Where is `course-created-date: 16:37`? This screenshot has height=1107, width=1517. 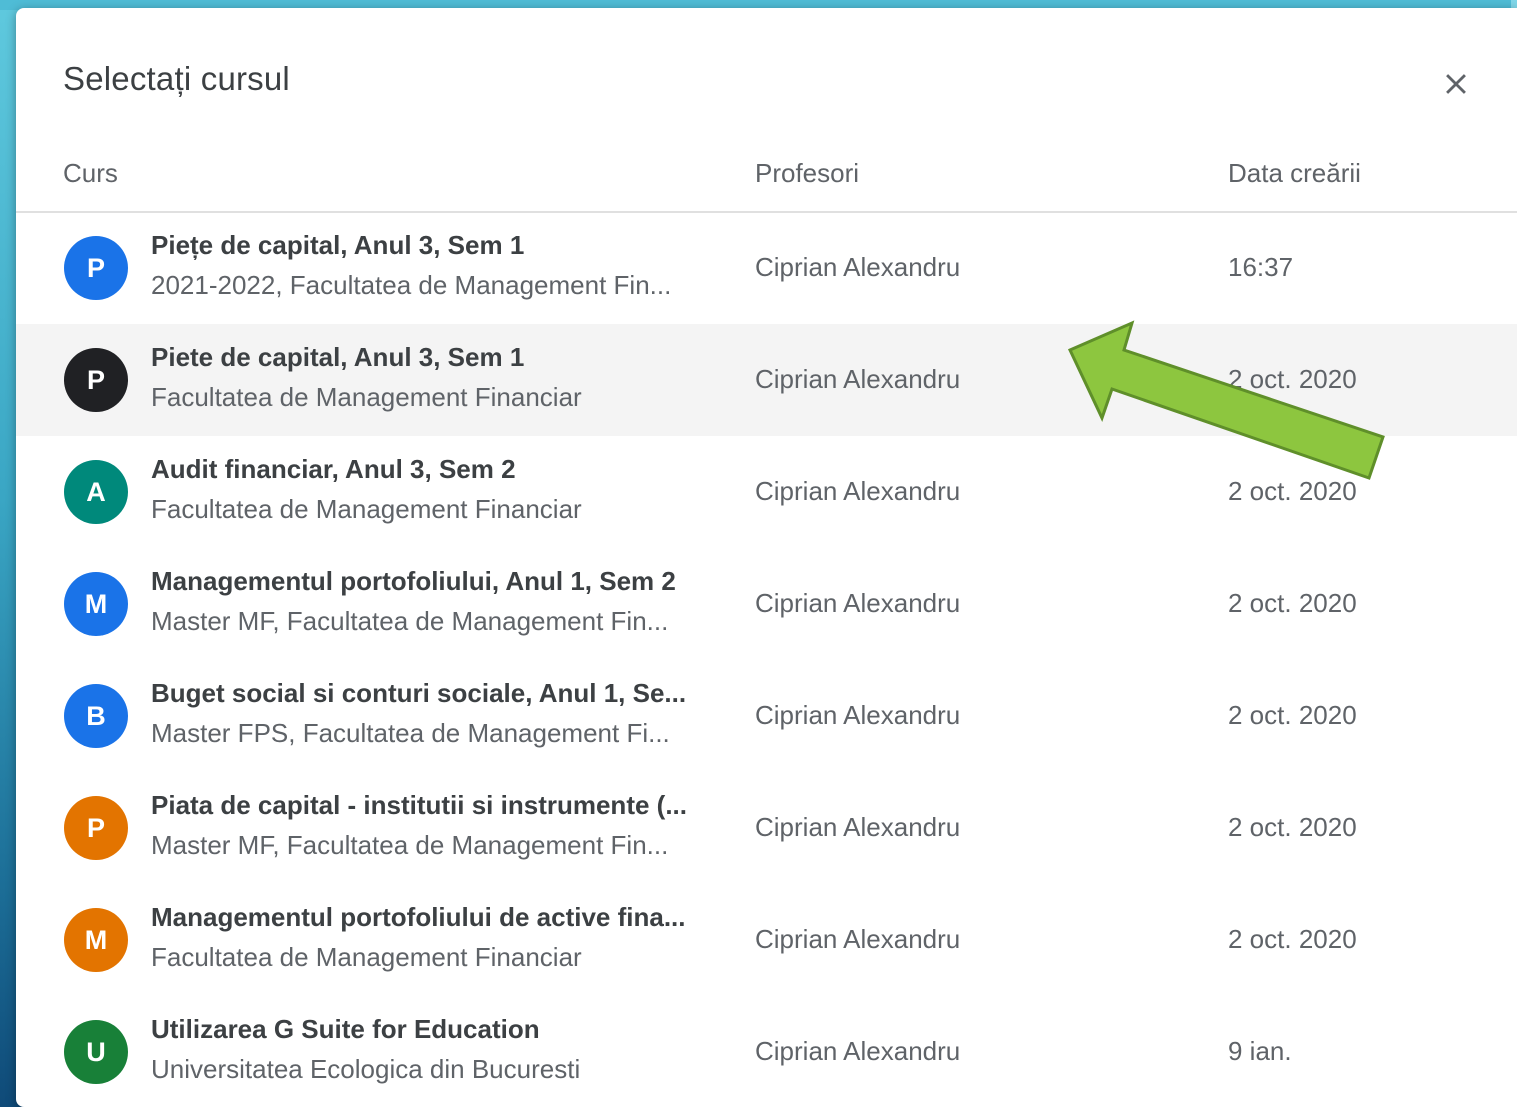 course-created-date: 16:37 is located at coordinates (1261, 267).